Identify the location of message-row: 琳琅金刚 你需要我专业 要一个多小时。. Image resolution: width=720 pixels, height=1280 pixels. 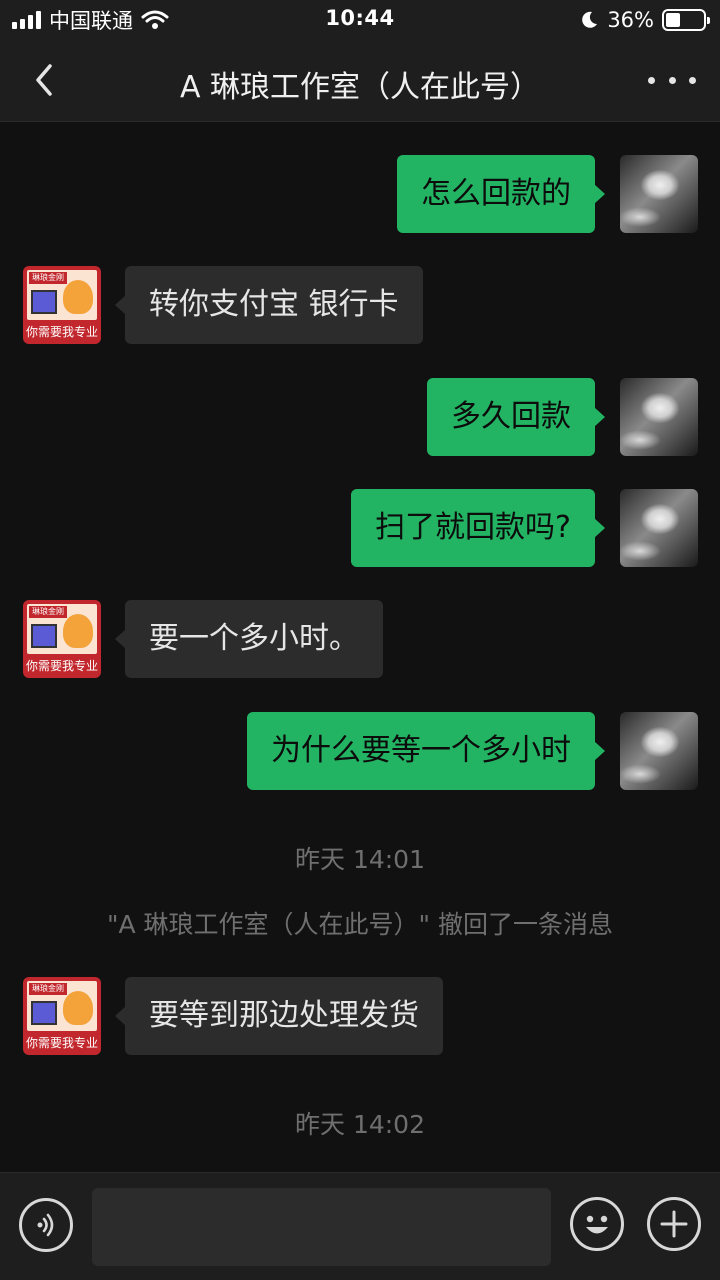
(360, 640).